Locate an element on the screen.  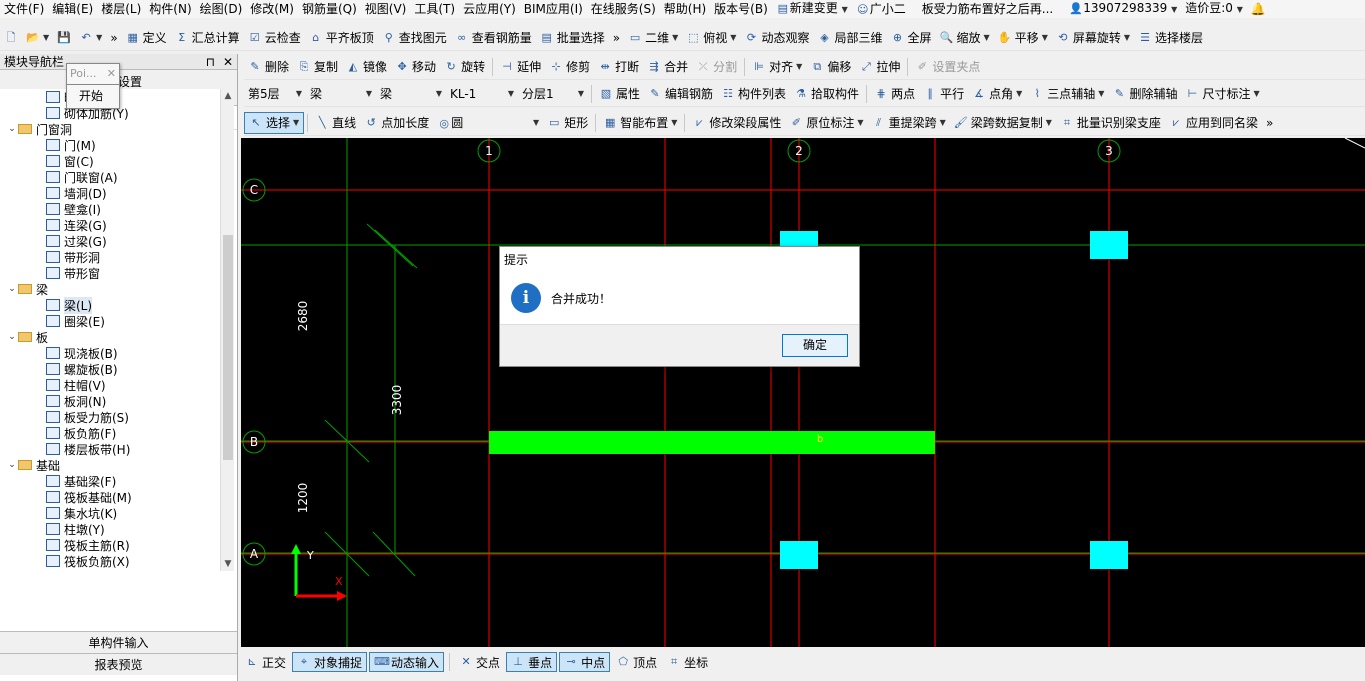
scroll-up-icon: ▲ is located at coordinates (228, 96).